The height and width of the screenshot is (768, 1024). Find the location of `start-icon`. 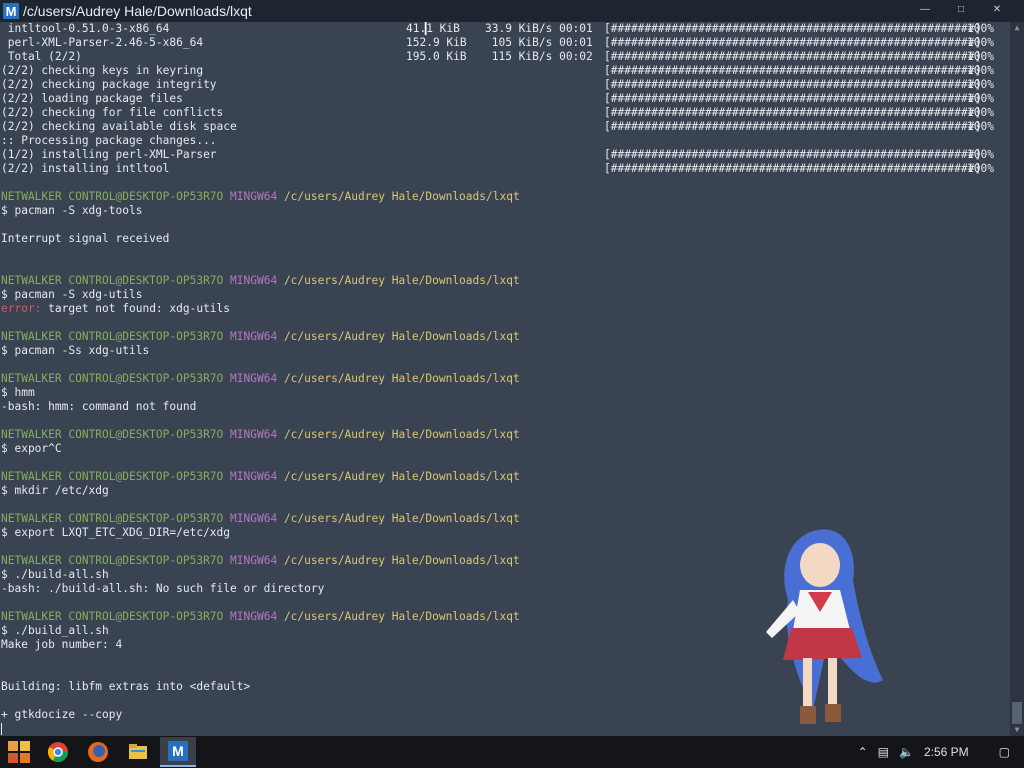

start-icon is located at coordinates (19, 752).